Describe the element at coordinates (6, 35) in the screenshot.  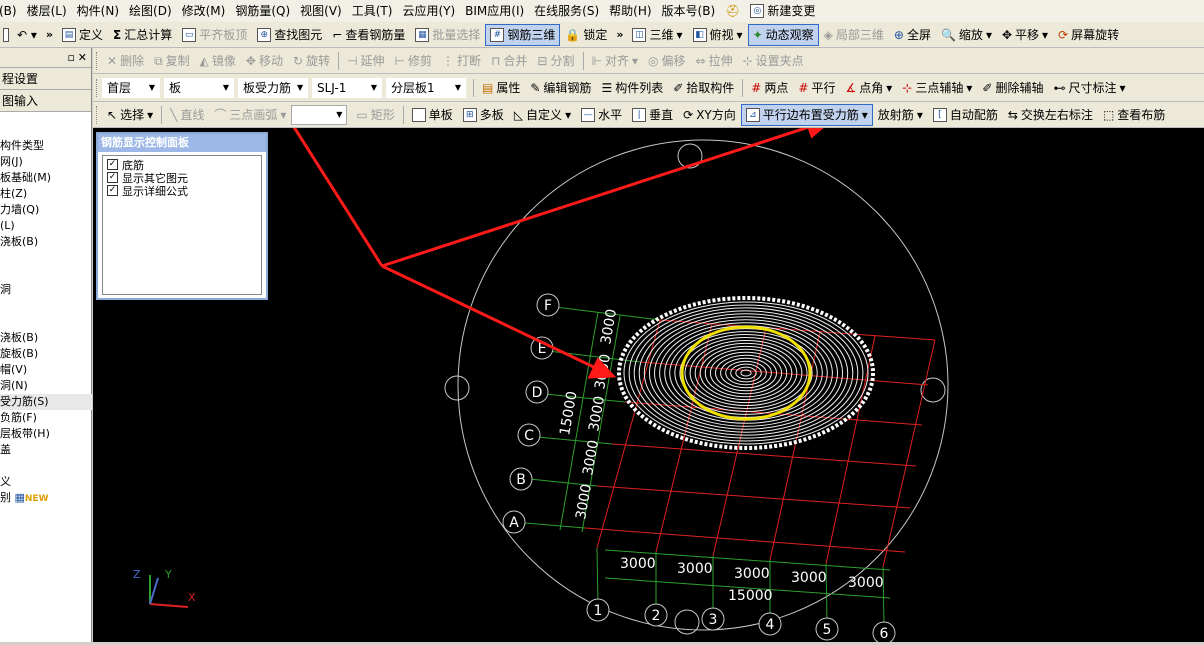
I see `doc-icon` at that location.